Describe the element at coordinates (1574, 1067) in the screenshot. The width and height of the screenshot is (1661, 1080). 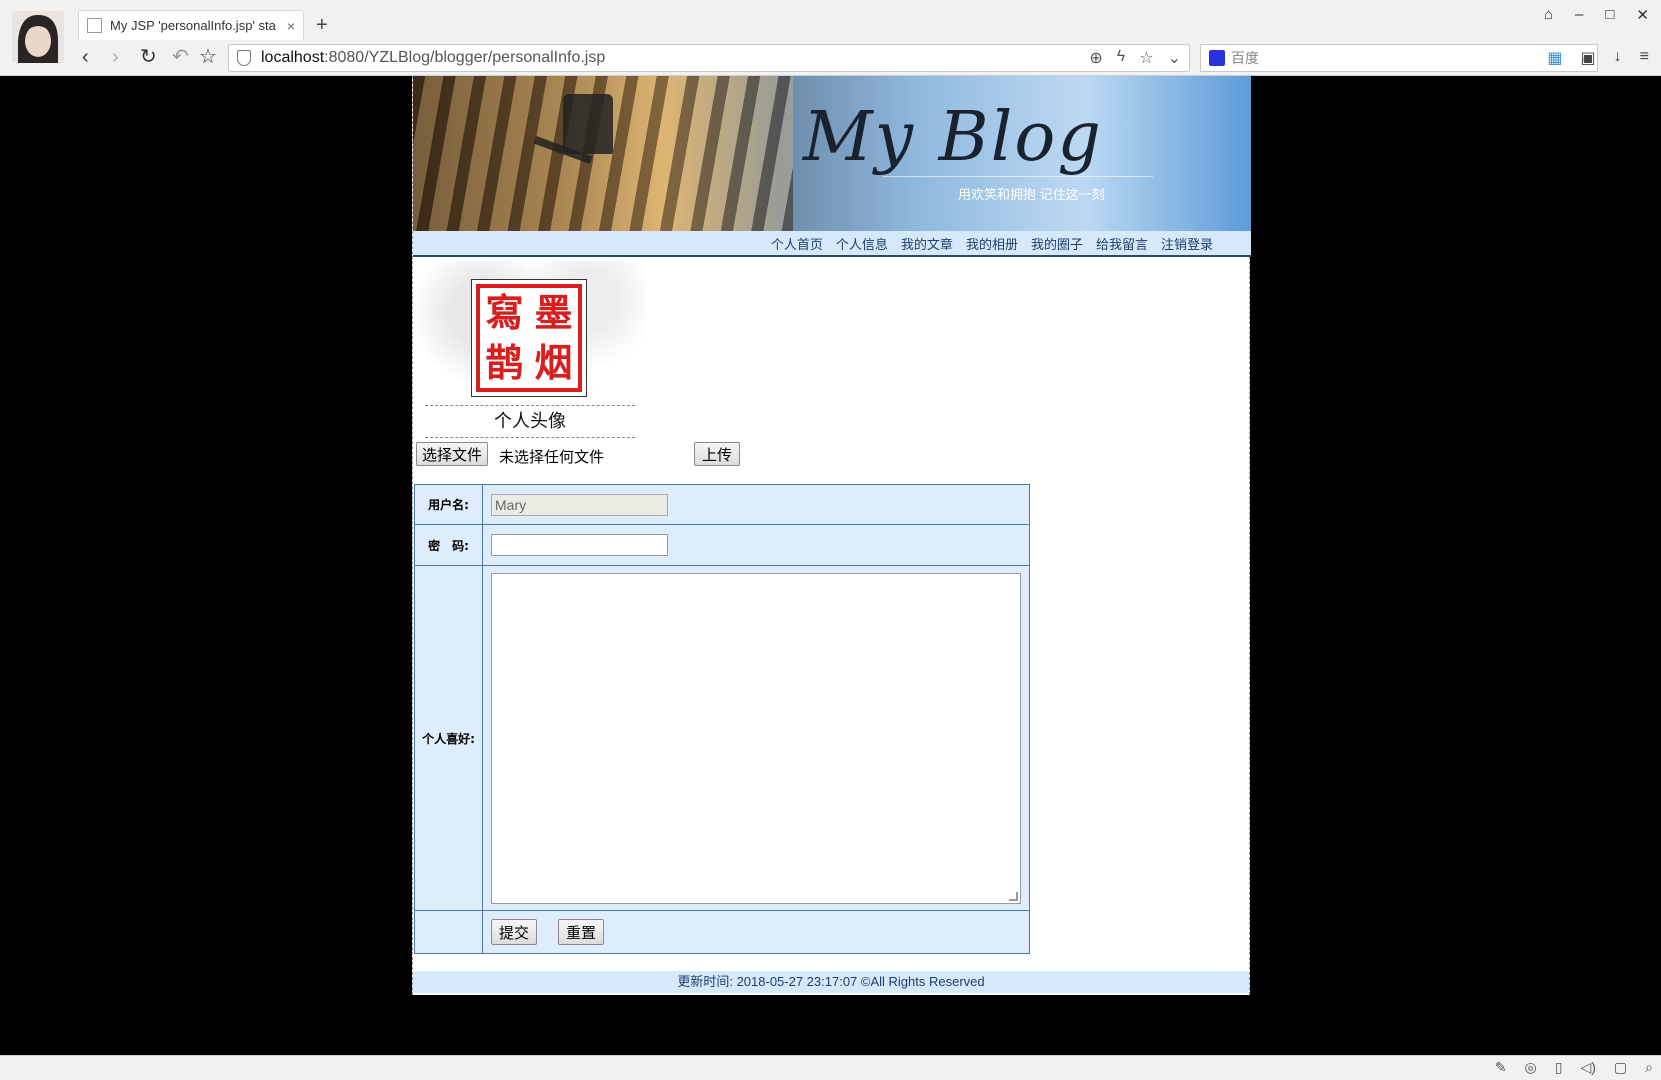
I see `status-icons: ✎ ◎ ▯ ◁) ▢ ⌕` at that location.